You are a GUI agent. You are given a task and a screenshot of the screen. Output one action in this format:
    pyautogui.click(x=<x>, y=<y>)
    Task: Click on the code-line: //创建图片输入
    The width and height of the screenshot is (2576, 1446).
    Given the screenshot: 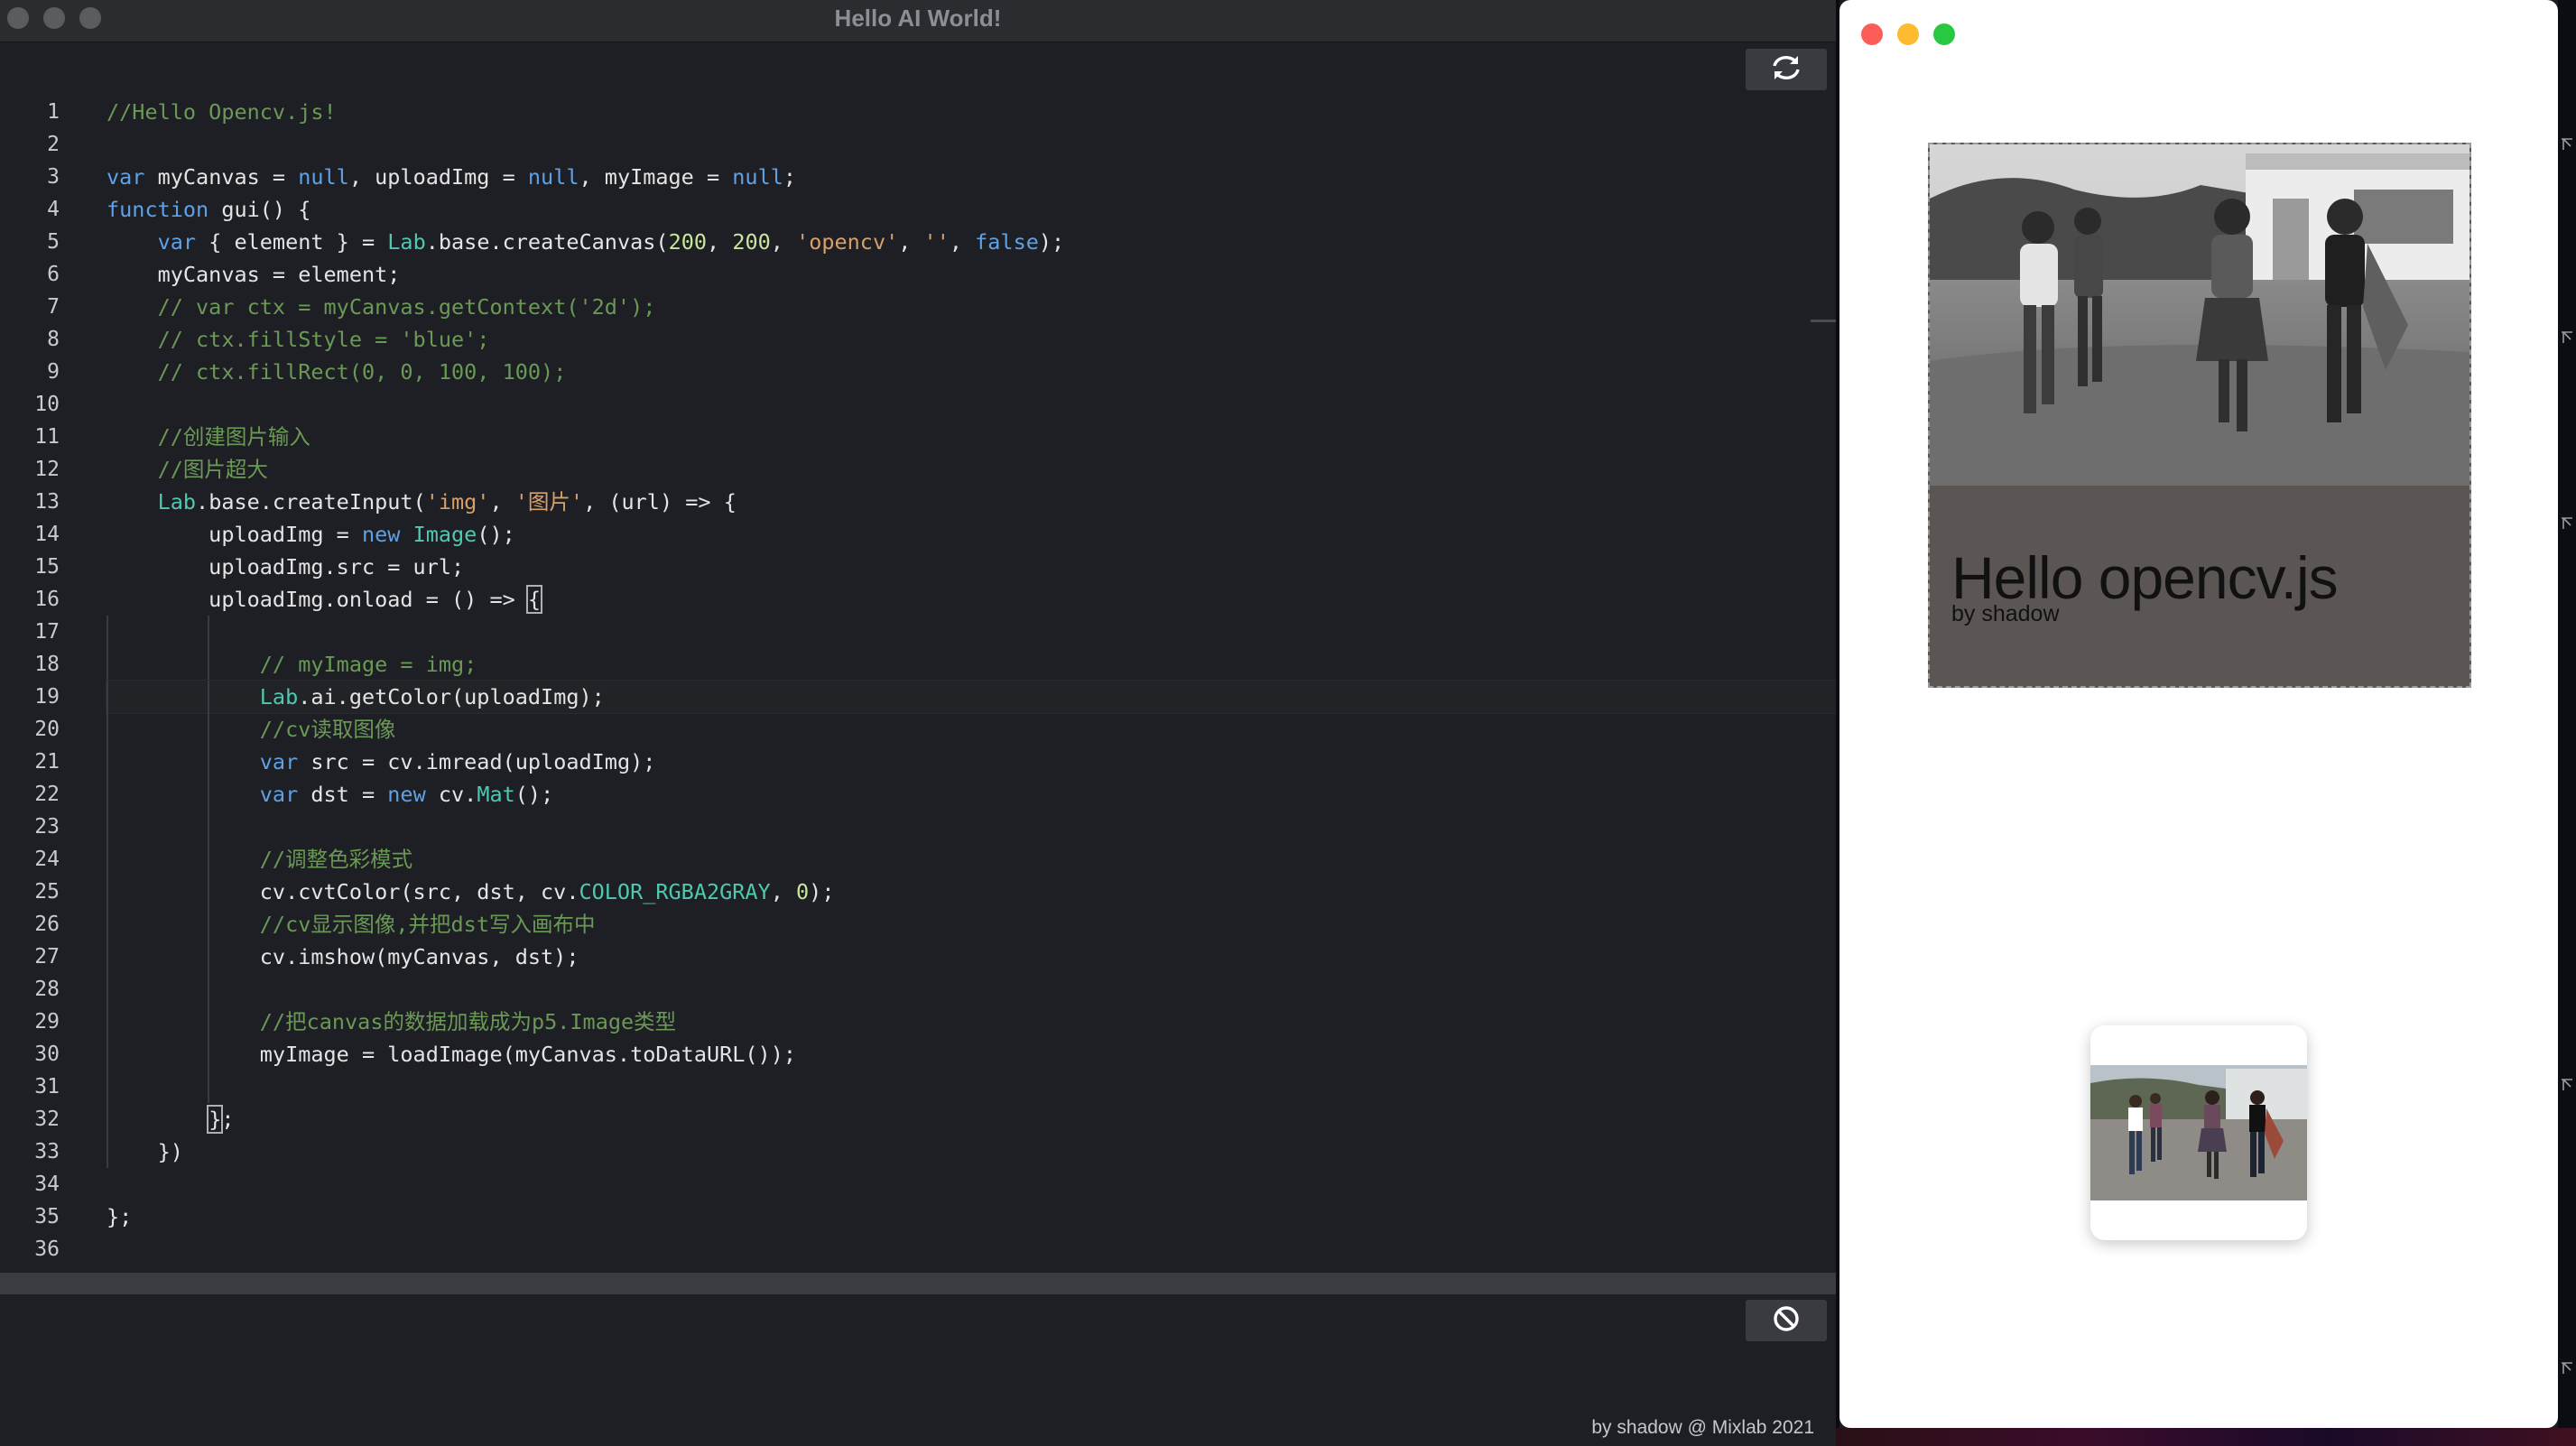 What is the action you would take?
    pyautogui.click(x=971, y=437)
    